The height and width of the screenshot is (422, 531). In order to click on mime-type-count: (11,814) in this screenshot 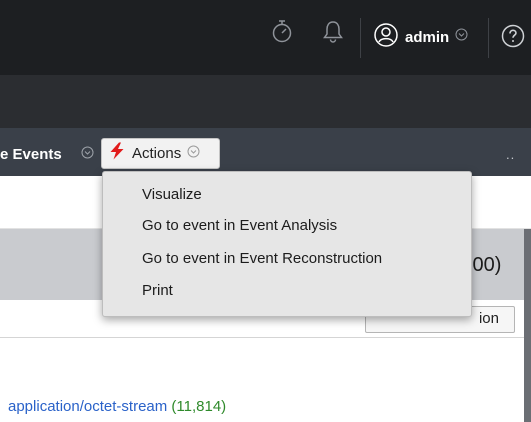, I will do `click(199, 406)`.